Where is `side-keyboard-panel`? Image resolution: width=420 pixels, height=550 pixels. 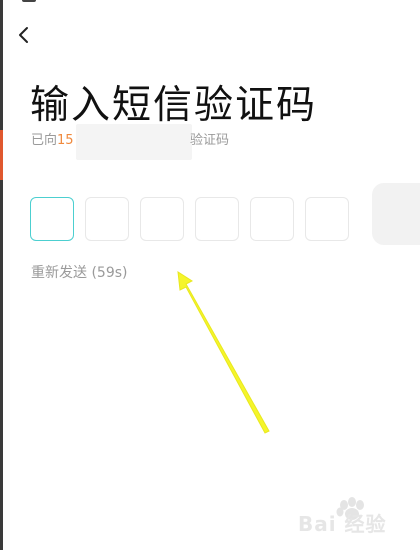 side-keyboard-panel is located at coordinates (396, 214).